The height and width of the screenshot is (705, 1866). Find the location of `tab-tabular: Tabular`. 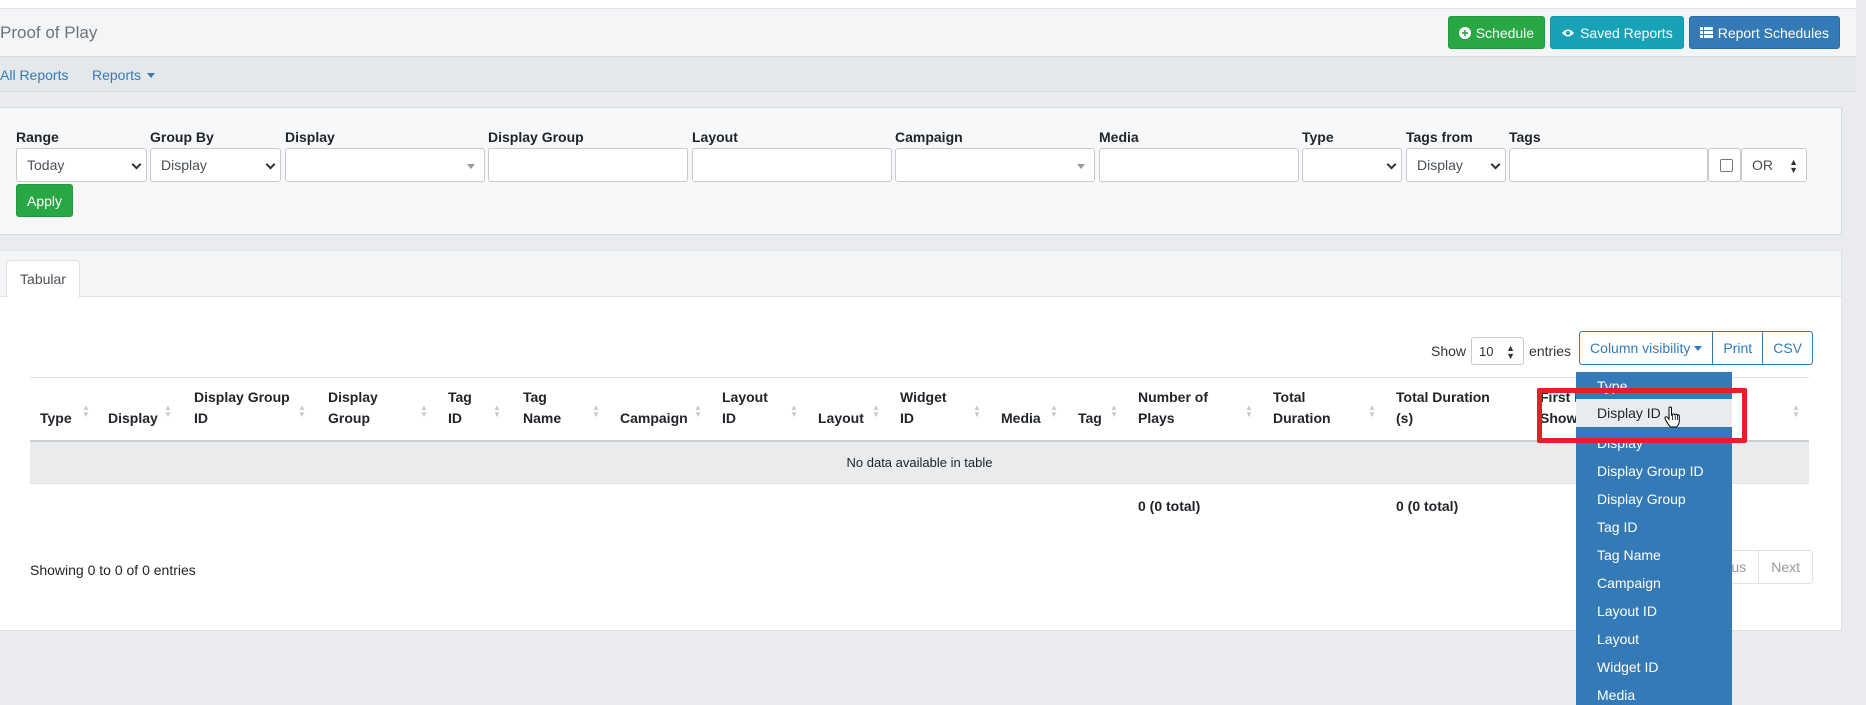

tab-tabular: Tabular is located at coordinates (43, 279).